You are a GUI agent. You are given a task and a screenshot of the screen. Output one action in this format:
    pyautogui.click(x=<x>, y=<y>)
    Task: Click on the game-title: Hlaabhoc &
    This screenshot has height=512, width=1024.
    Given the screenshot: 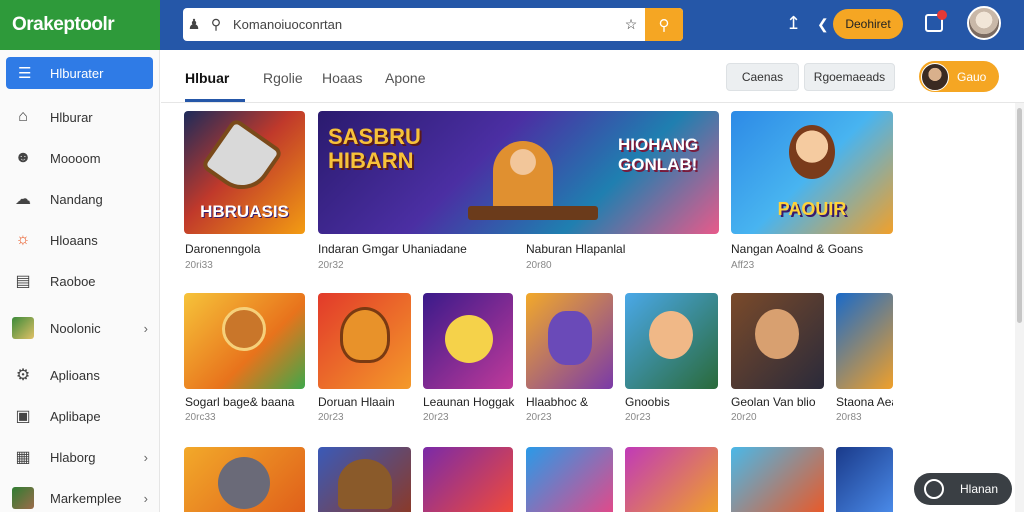 What is the action you would take?
    pyautogui.click(x=557, y=402)
    